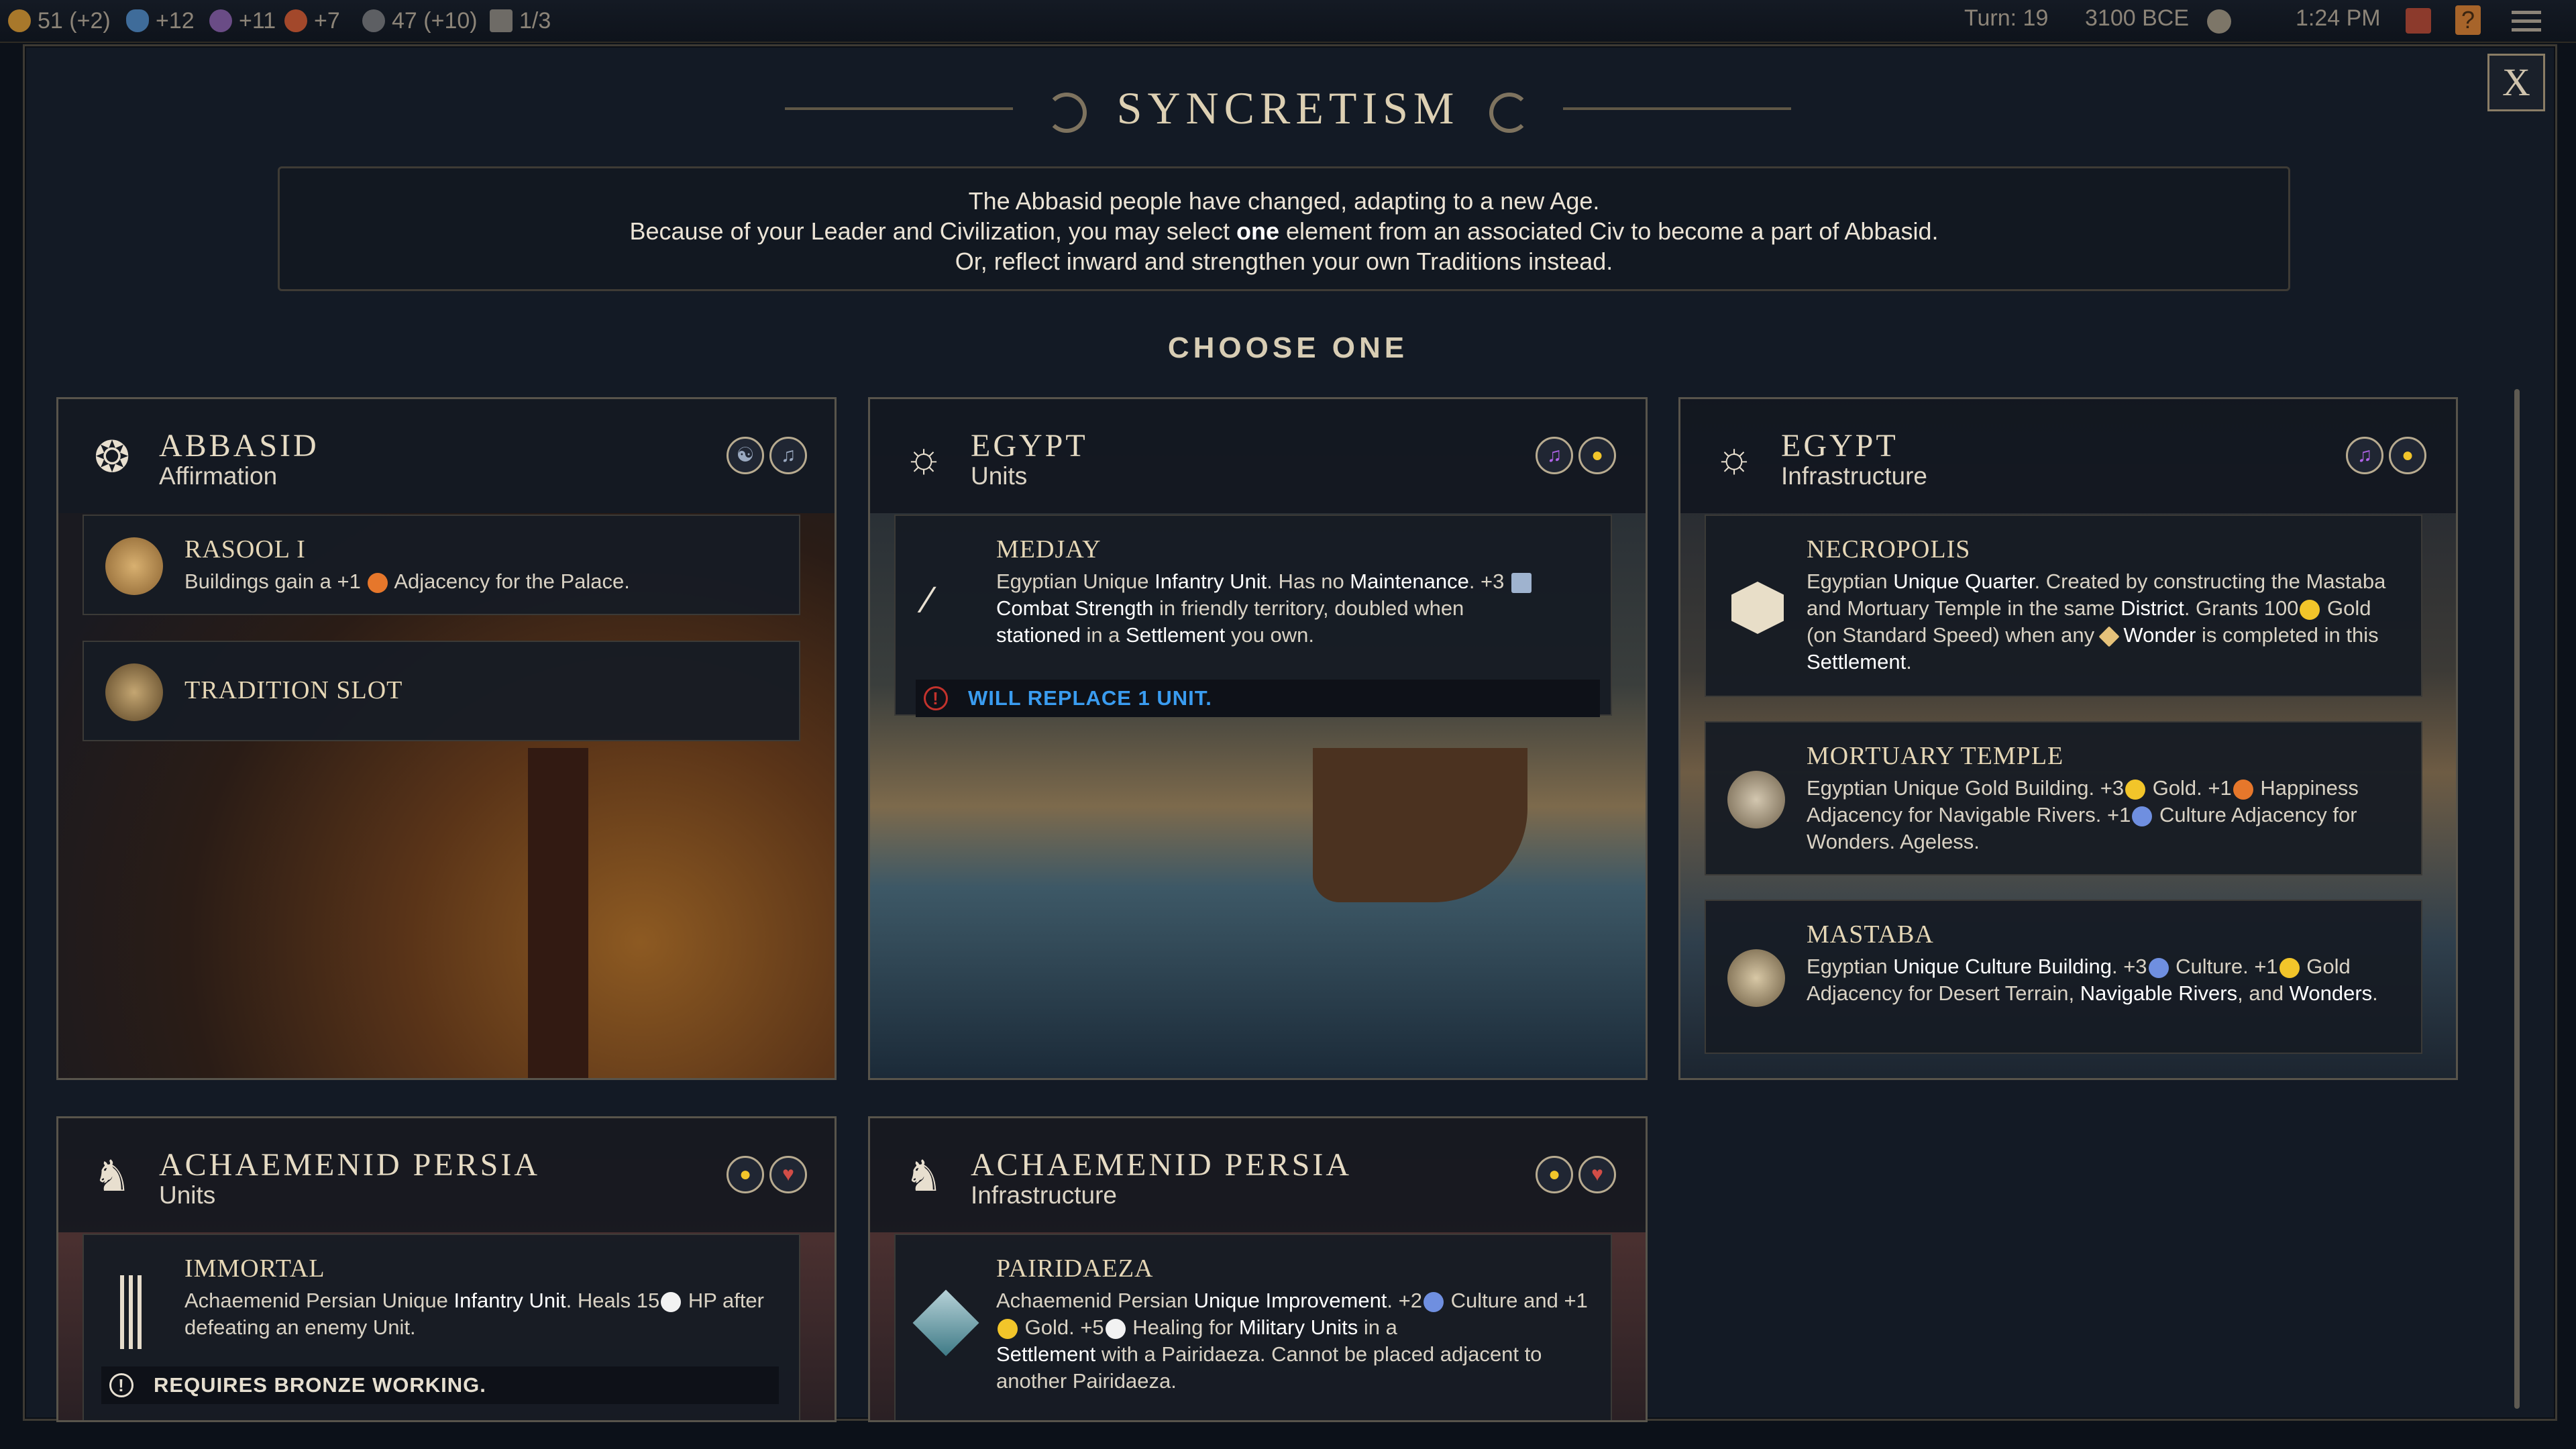  I want to click on combat-strength-icon, so click(1521, 582).